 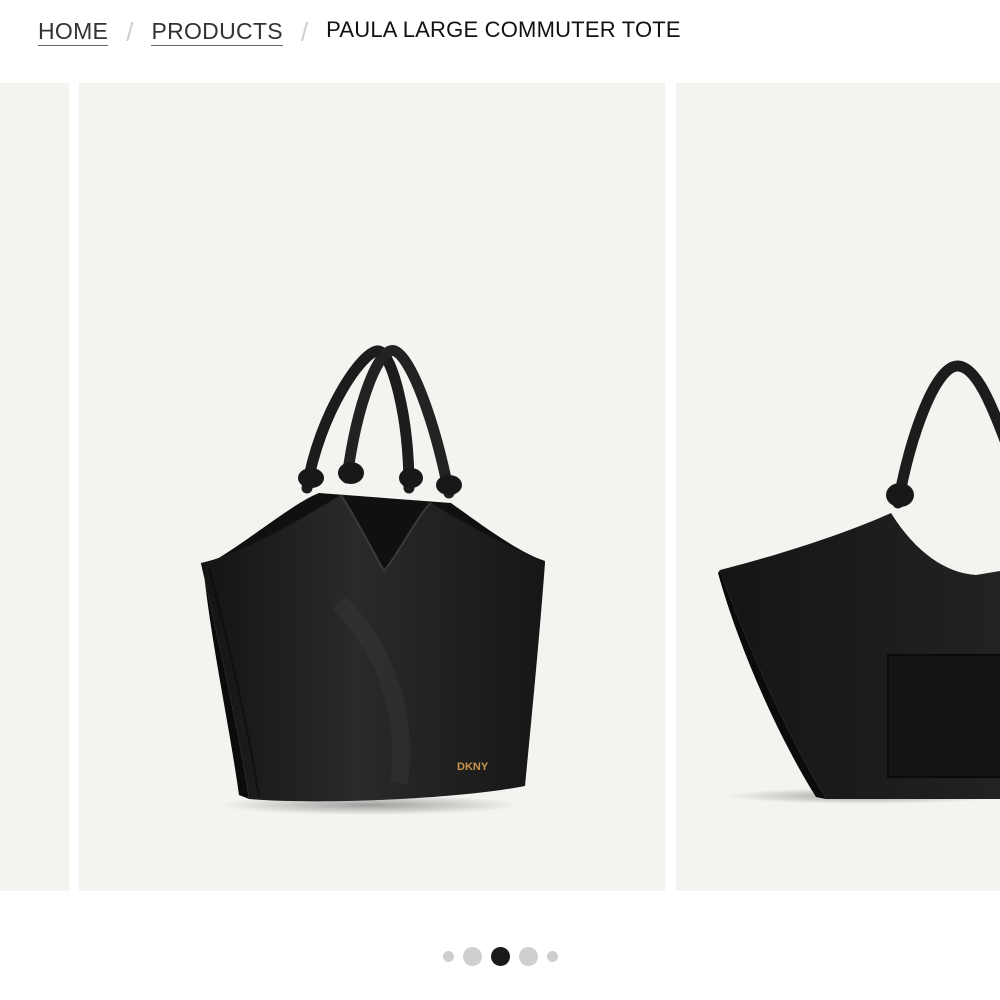 I want to click on breadcrumb-products-link: PRODUCTS, so click(x=217, y=32).